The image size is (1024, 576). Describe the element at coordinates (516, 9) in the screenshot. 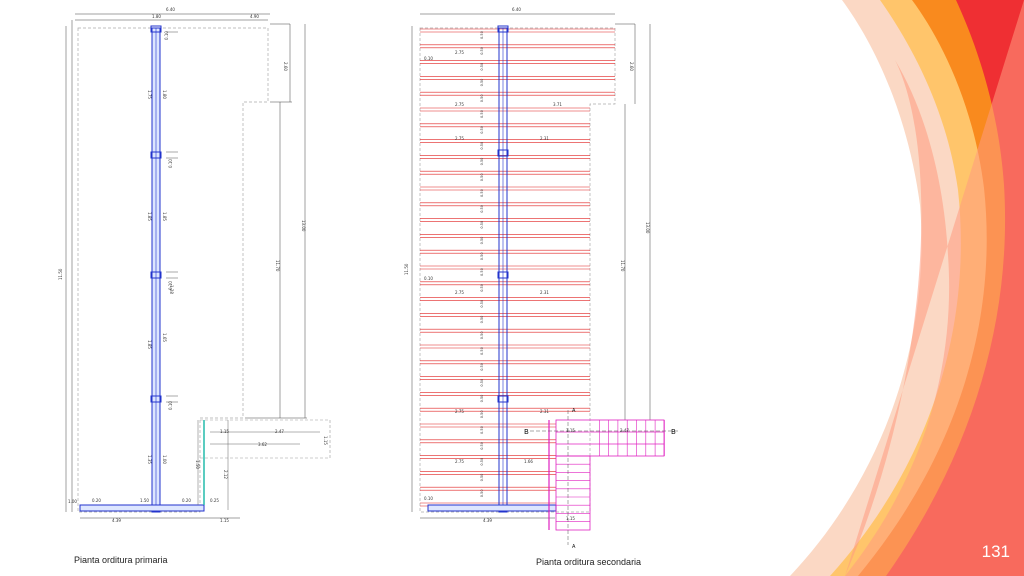

I see `dim-label: 6.40` at that location.